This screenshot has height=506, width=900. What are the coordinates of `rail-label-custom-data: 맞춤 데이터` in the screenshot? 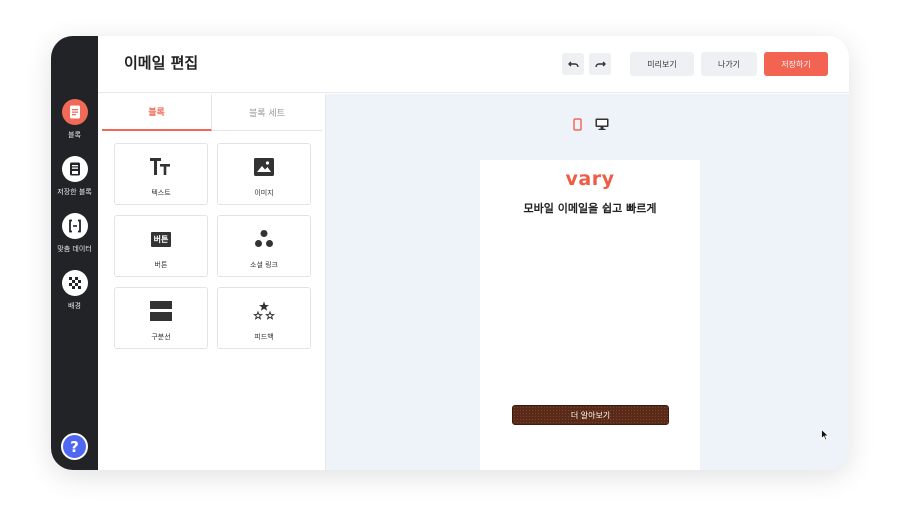 It's located at (74, 249).